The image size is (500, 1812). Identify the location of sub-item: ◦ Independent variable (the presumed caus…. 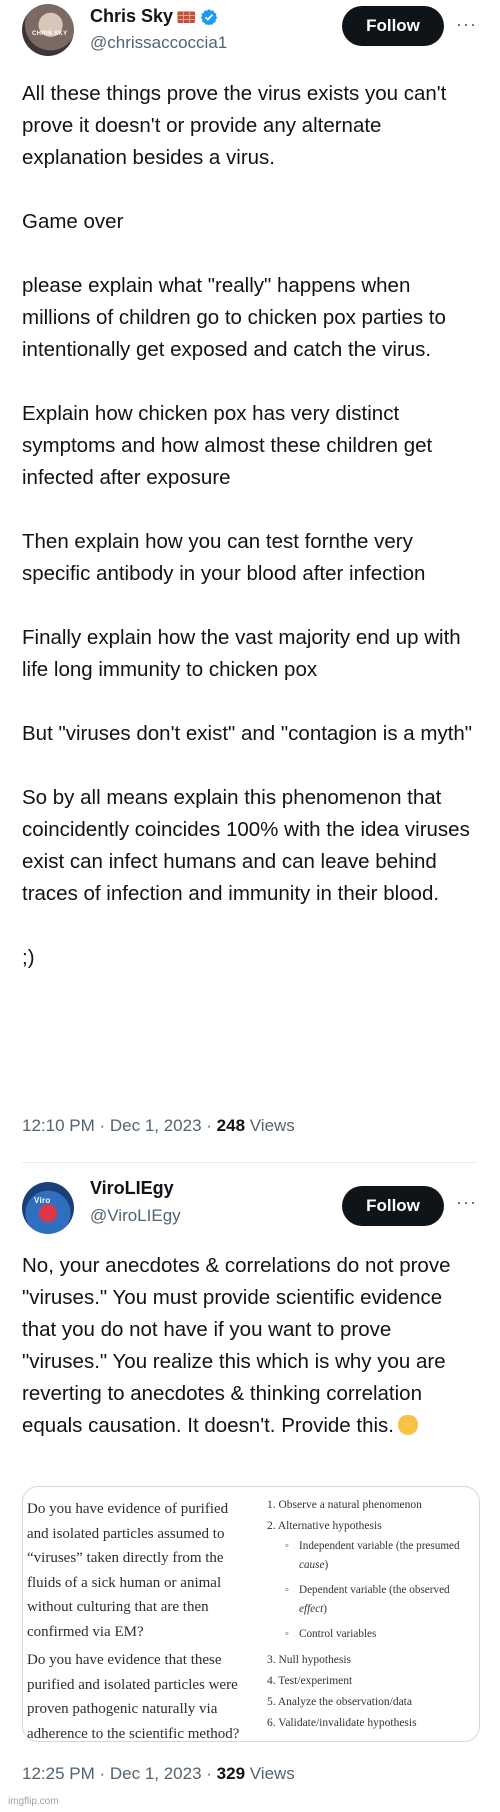
(372, 1555).